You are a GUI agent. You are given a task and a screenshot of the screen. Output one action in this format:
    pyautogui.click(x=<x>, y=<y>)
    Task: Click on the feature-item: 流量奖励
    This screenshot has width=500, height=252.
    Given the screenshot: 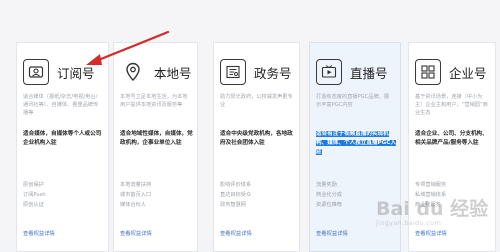 What is the action you would take?
    pyautogui.click(x=326, y=185)
    